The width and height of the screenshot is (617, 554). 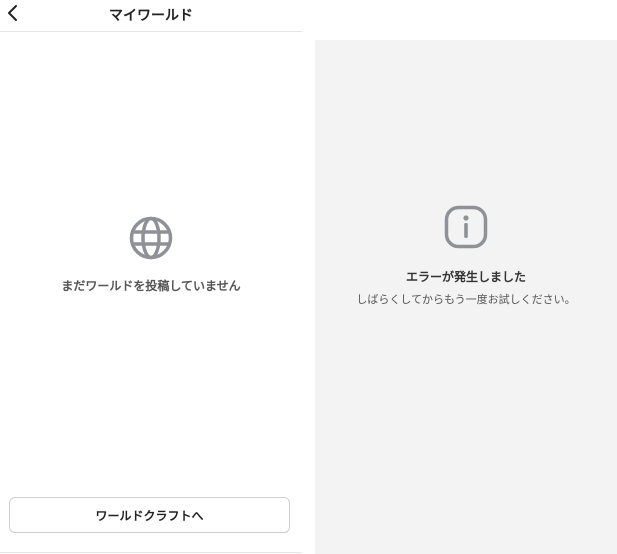 What do you see at coordinates (466, 299) in the screenshot?
I see `error-description: しばらくしてからもう一度お試しください。` at bounding box center [466, 299].